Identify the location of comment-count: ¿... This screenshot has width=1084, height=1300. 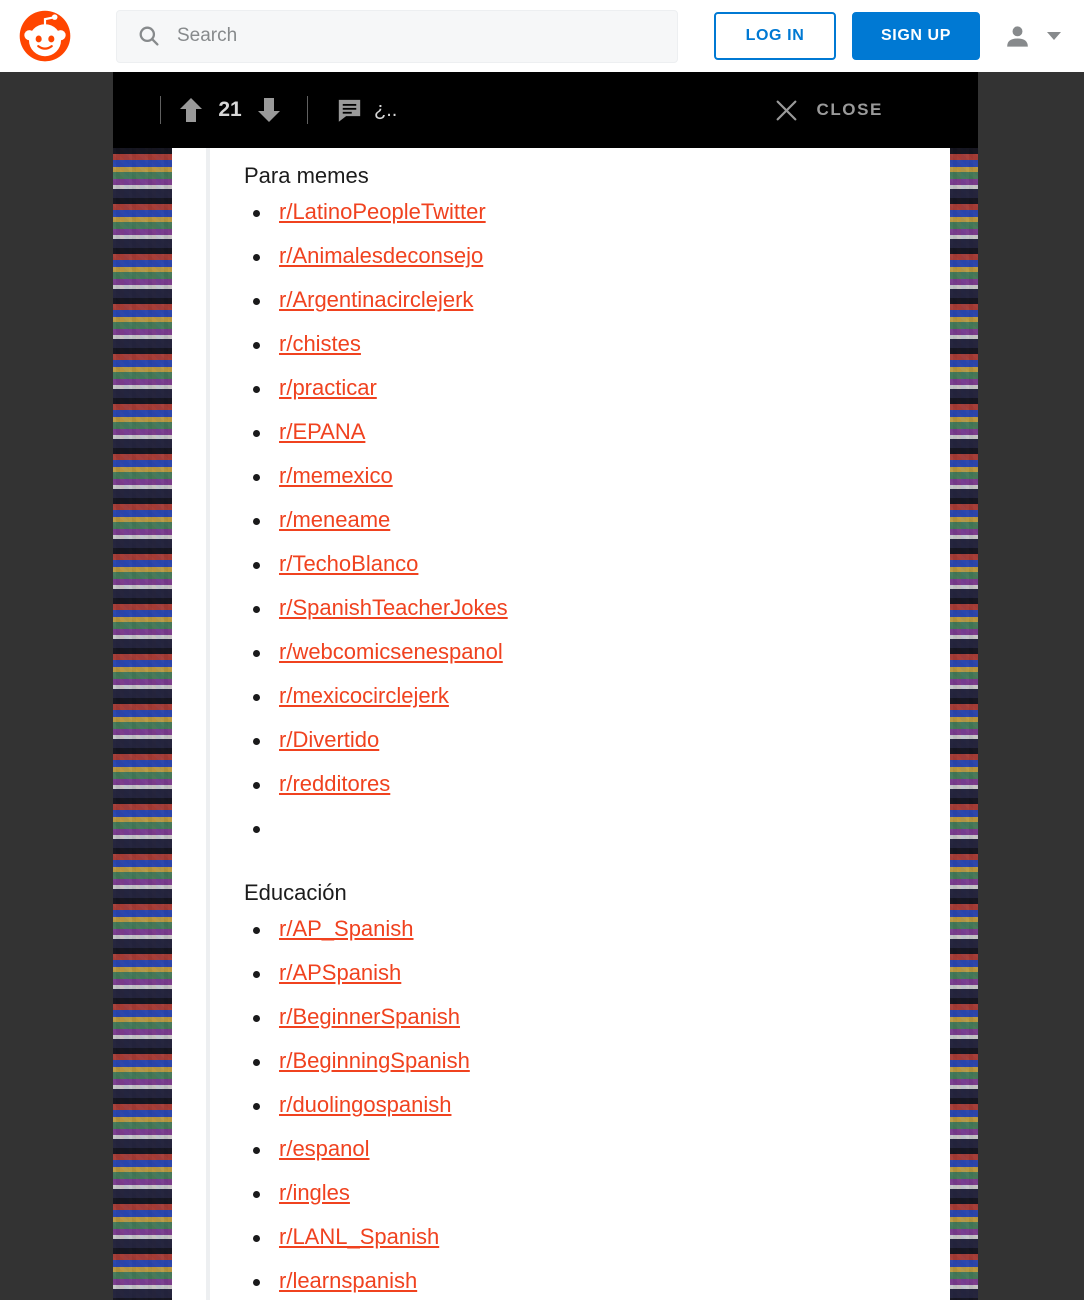
(386, 109).